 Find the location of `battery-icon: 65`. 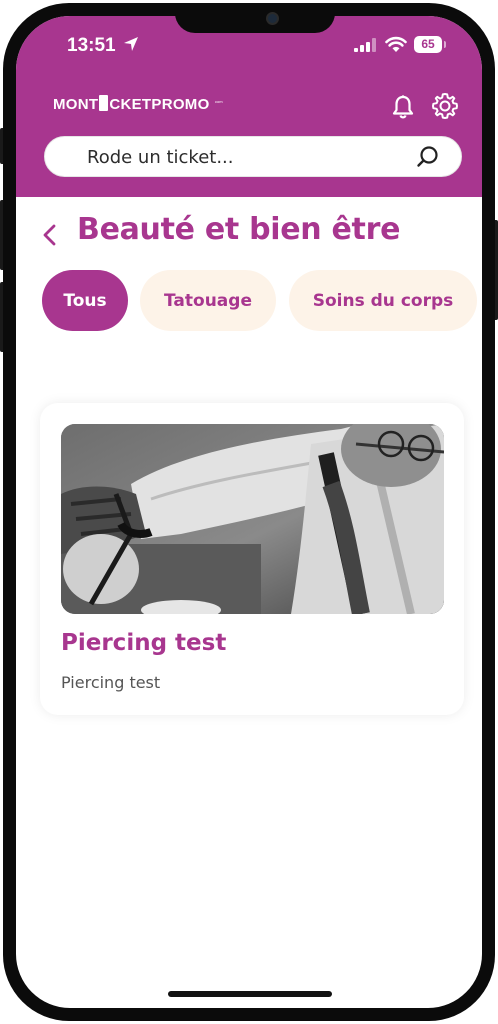

battery-icon: 65 is located at coordinates (430, 44).